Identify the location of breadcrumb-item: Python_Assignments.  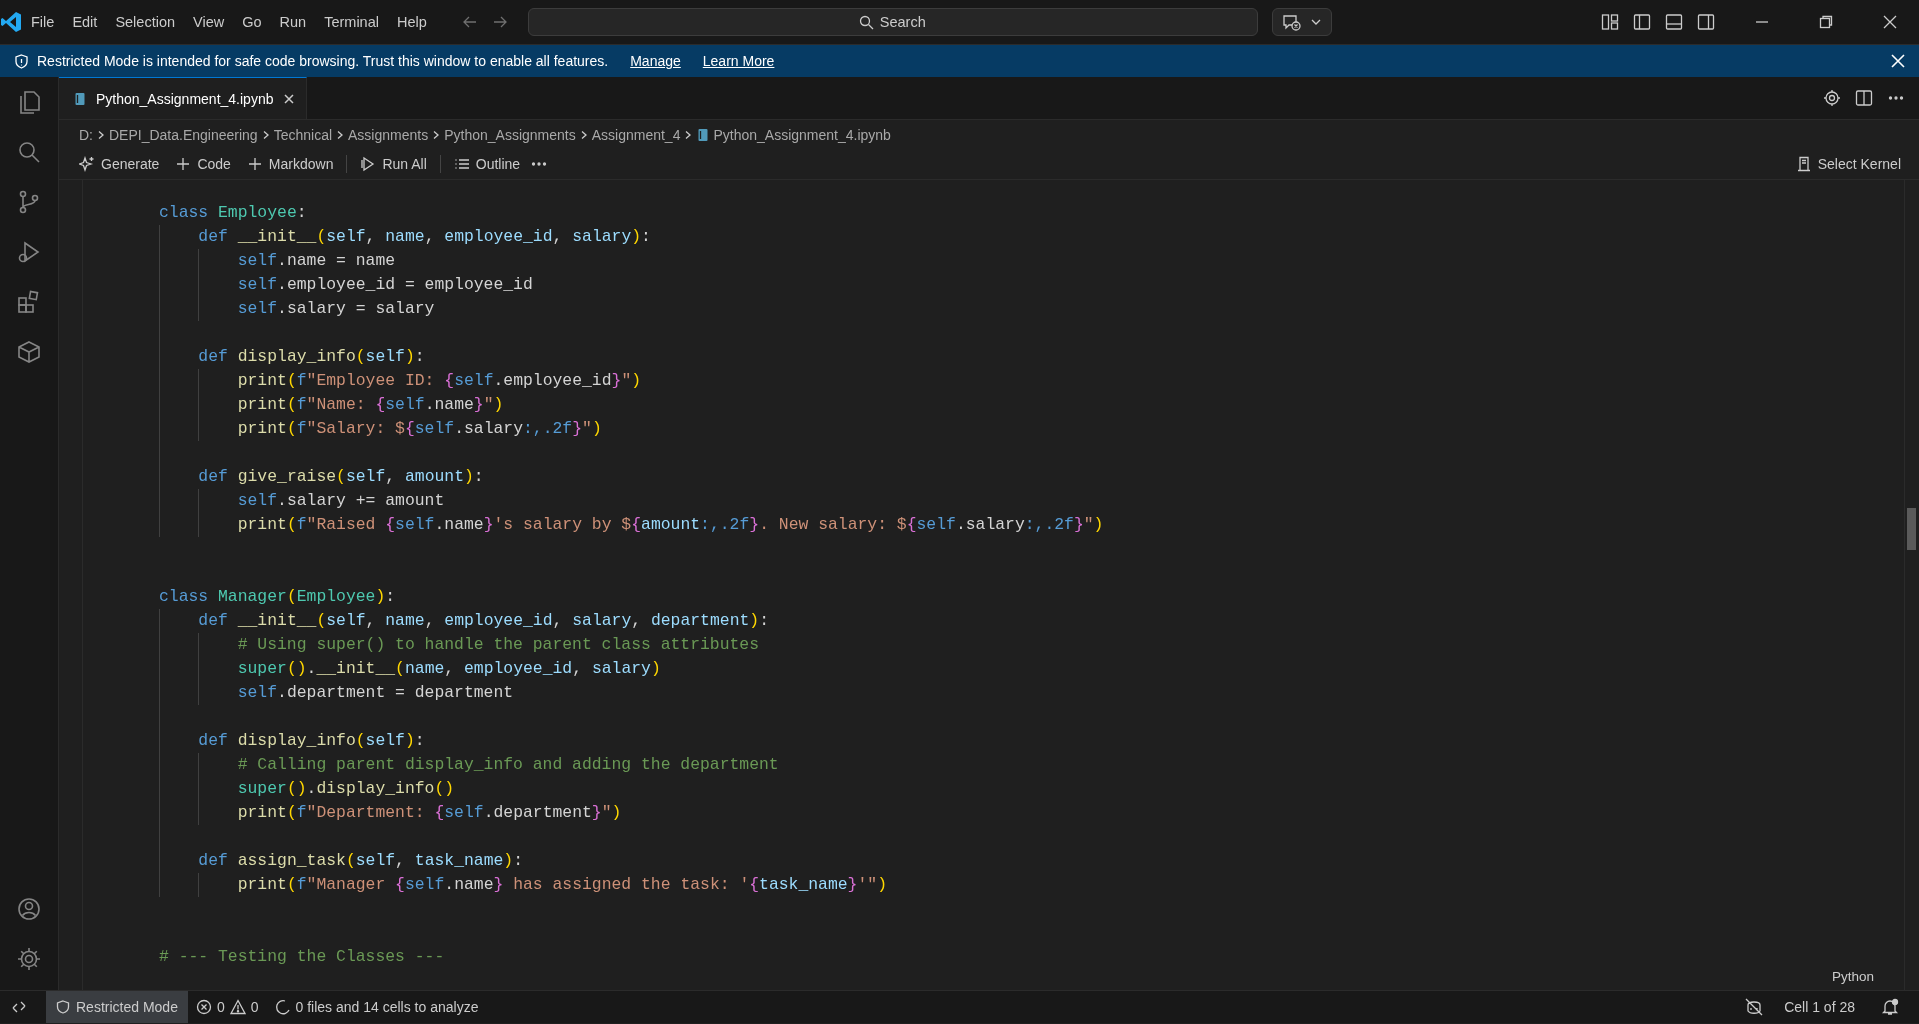
(510, 134).